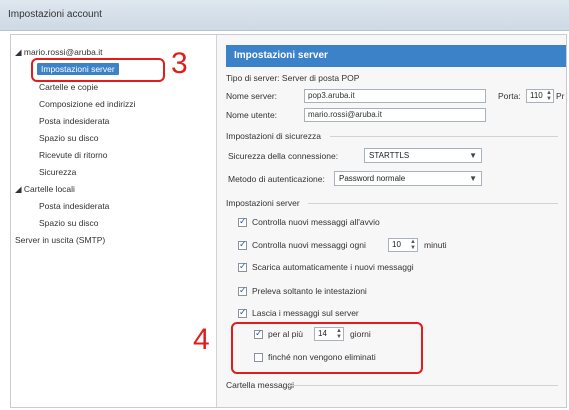 The width and height of the screenshot is (569, 410). What do you see at coordinates (74, 121) in the screenshot?
I see `tree-item-junk: Posta indesiderata` at bounding box center [74, 121].